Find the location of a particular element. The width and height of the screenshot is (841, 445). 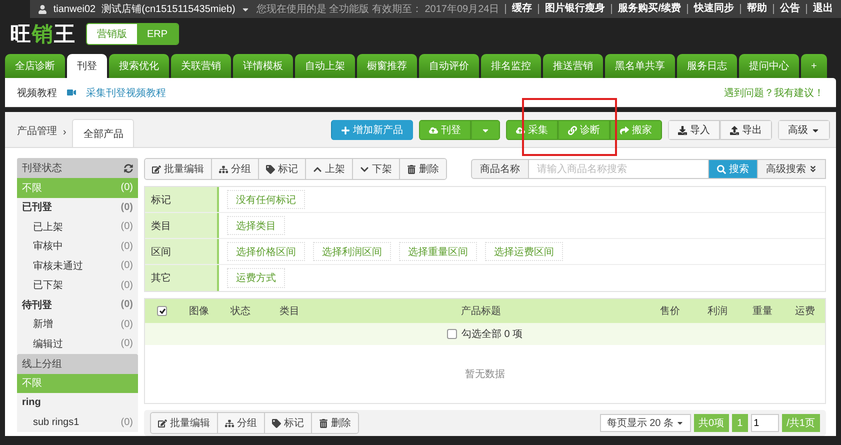

sidebar-item: 已下架 (0) is located at coordinates (77, 285).